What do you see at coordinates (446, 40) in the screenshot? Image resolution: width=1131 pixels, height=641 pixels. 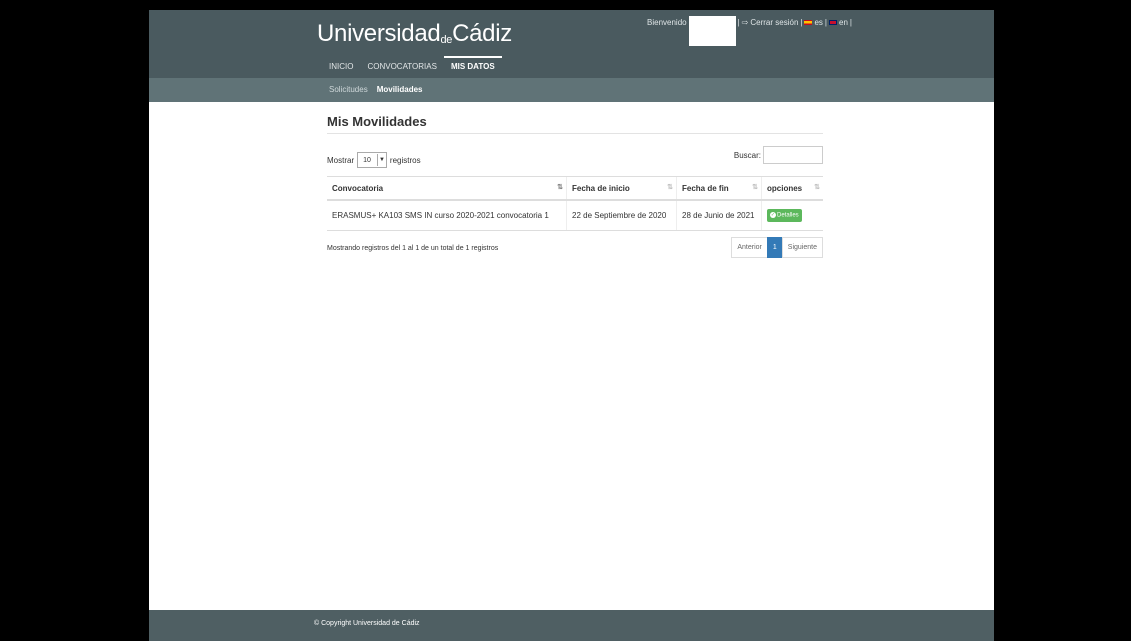 I see `logo-text-de: de` at bounding box center [446, 40].